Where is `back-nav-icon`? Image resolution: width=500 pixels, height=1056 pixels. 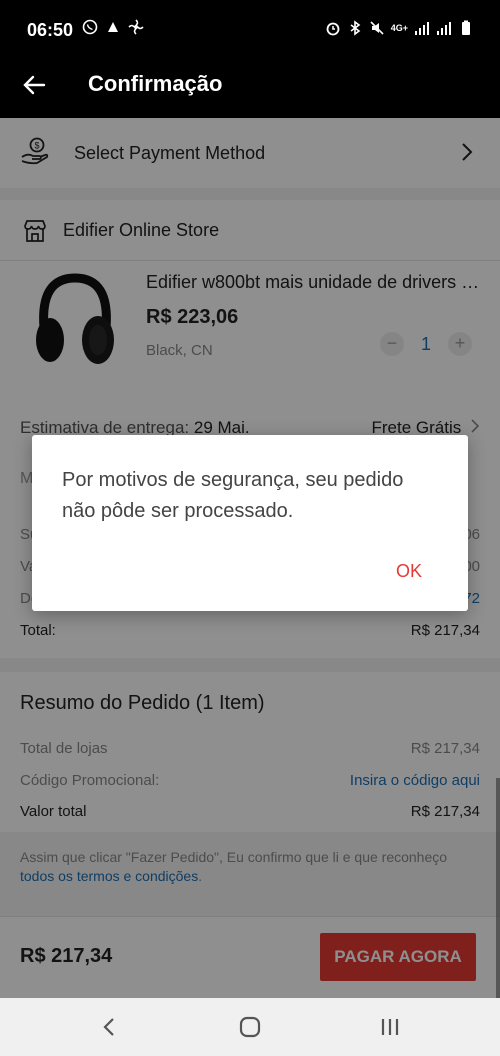 back-nav-icon is located at coordinates (110, 1027).